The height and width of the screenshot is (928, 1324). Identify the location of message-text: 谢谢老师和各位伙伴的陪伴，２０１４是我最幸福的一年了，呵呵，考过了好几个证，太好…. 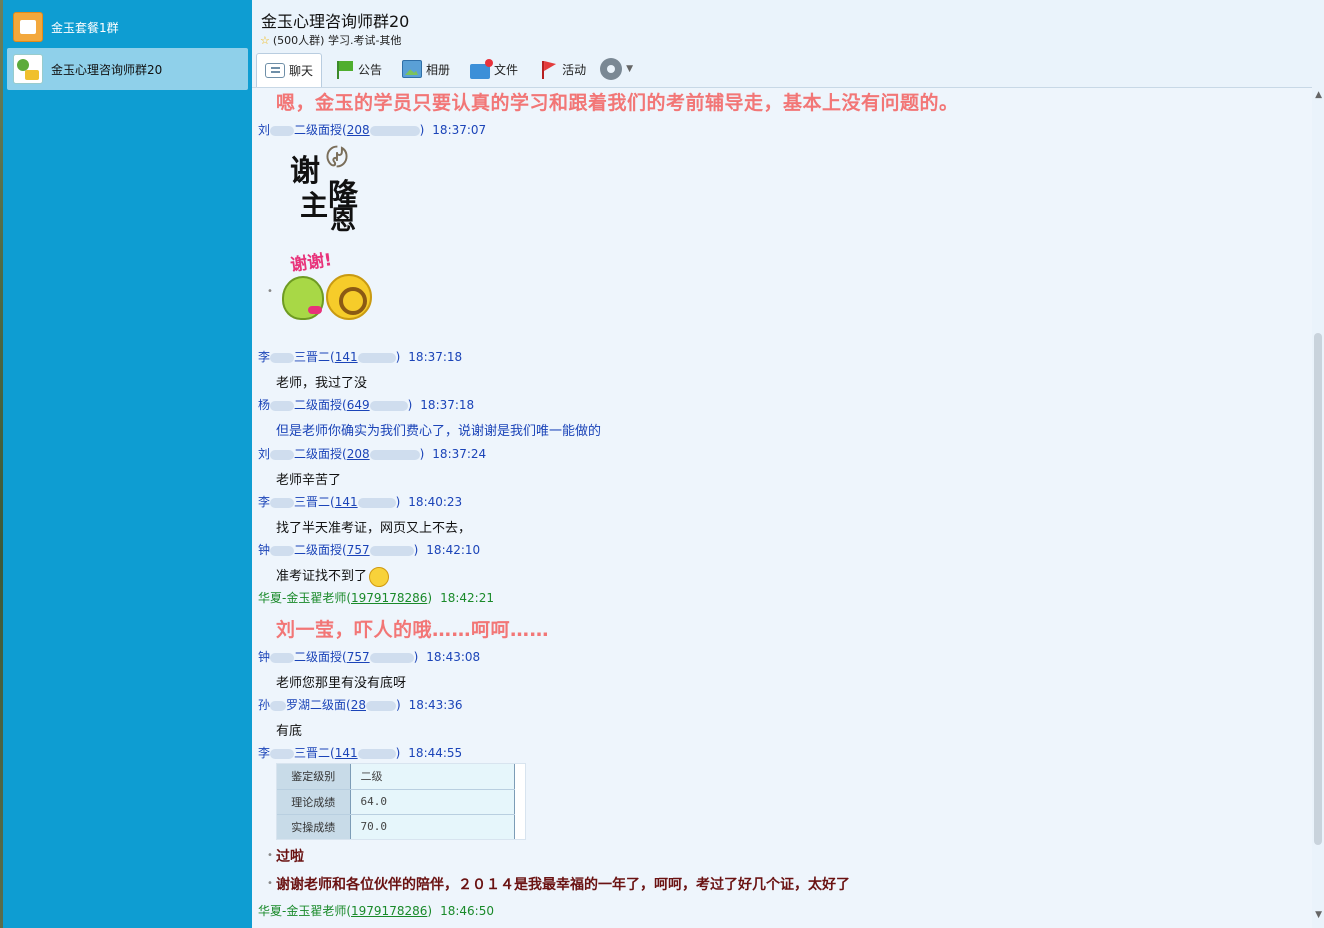
(563, 885).